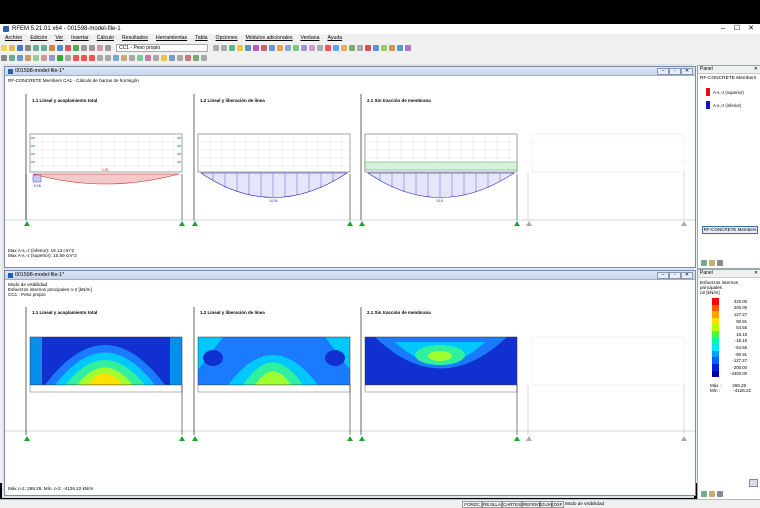  Describe the element at coordinates (13, 38) in the screenshot. I see `menu-archivo: Archivo` at that location.